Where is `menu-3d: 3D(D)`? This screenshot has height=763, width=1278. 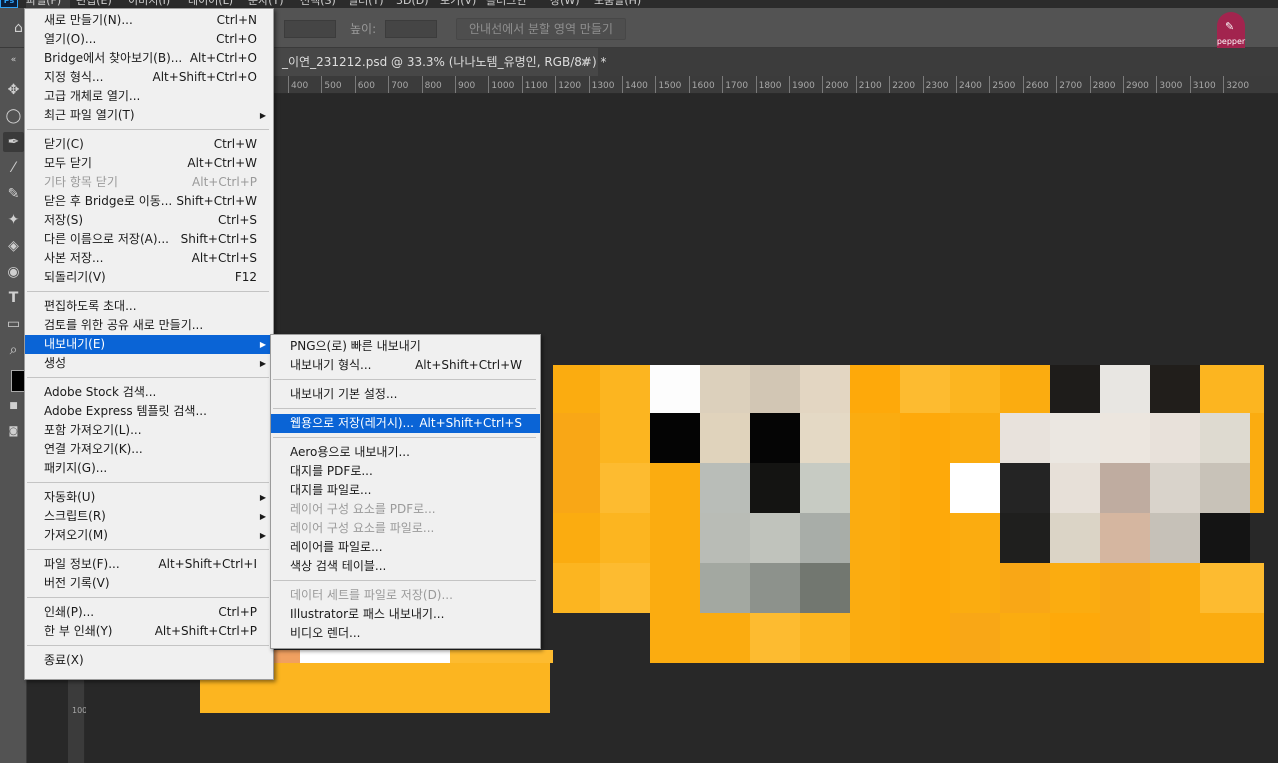
menu-3d: 3D(D) is located at coordinates (412, 4).